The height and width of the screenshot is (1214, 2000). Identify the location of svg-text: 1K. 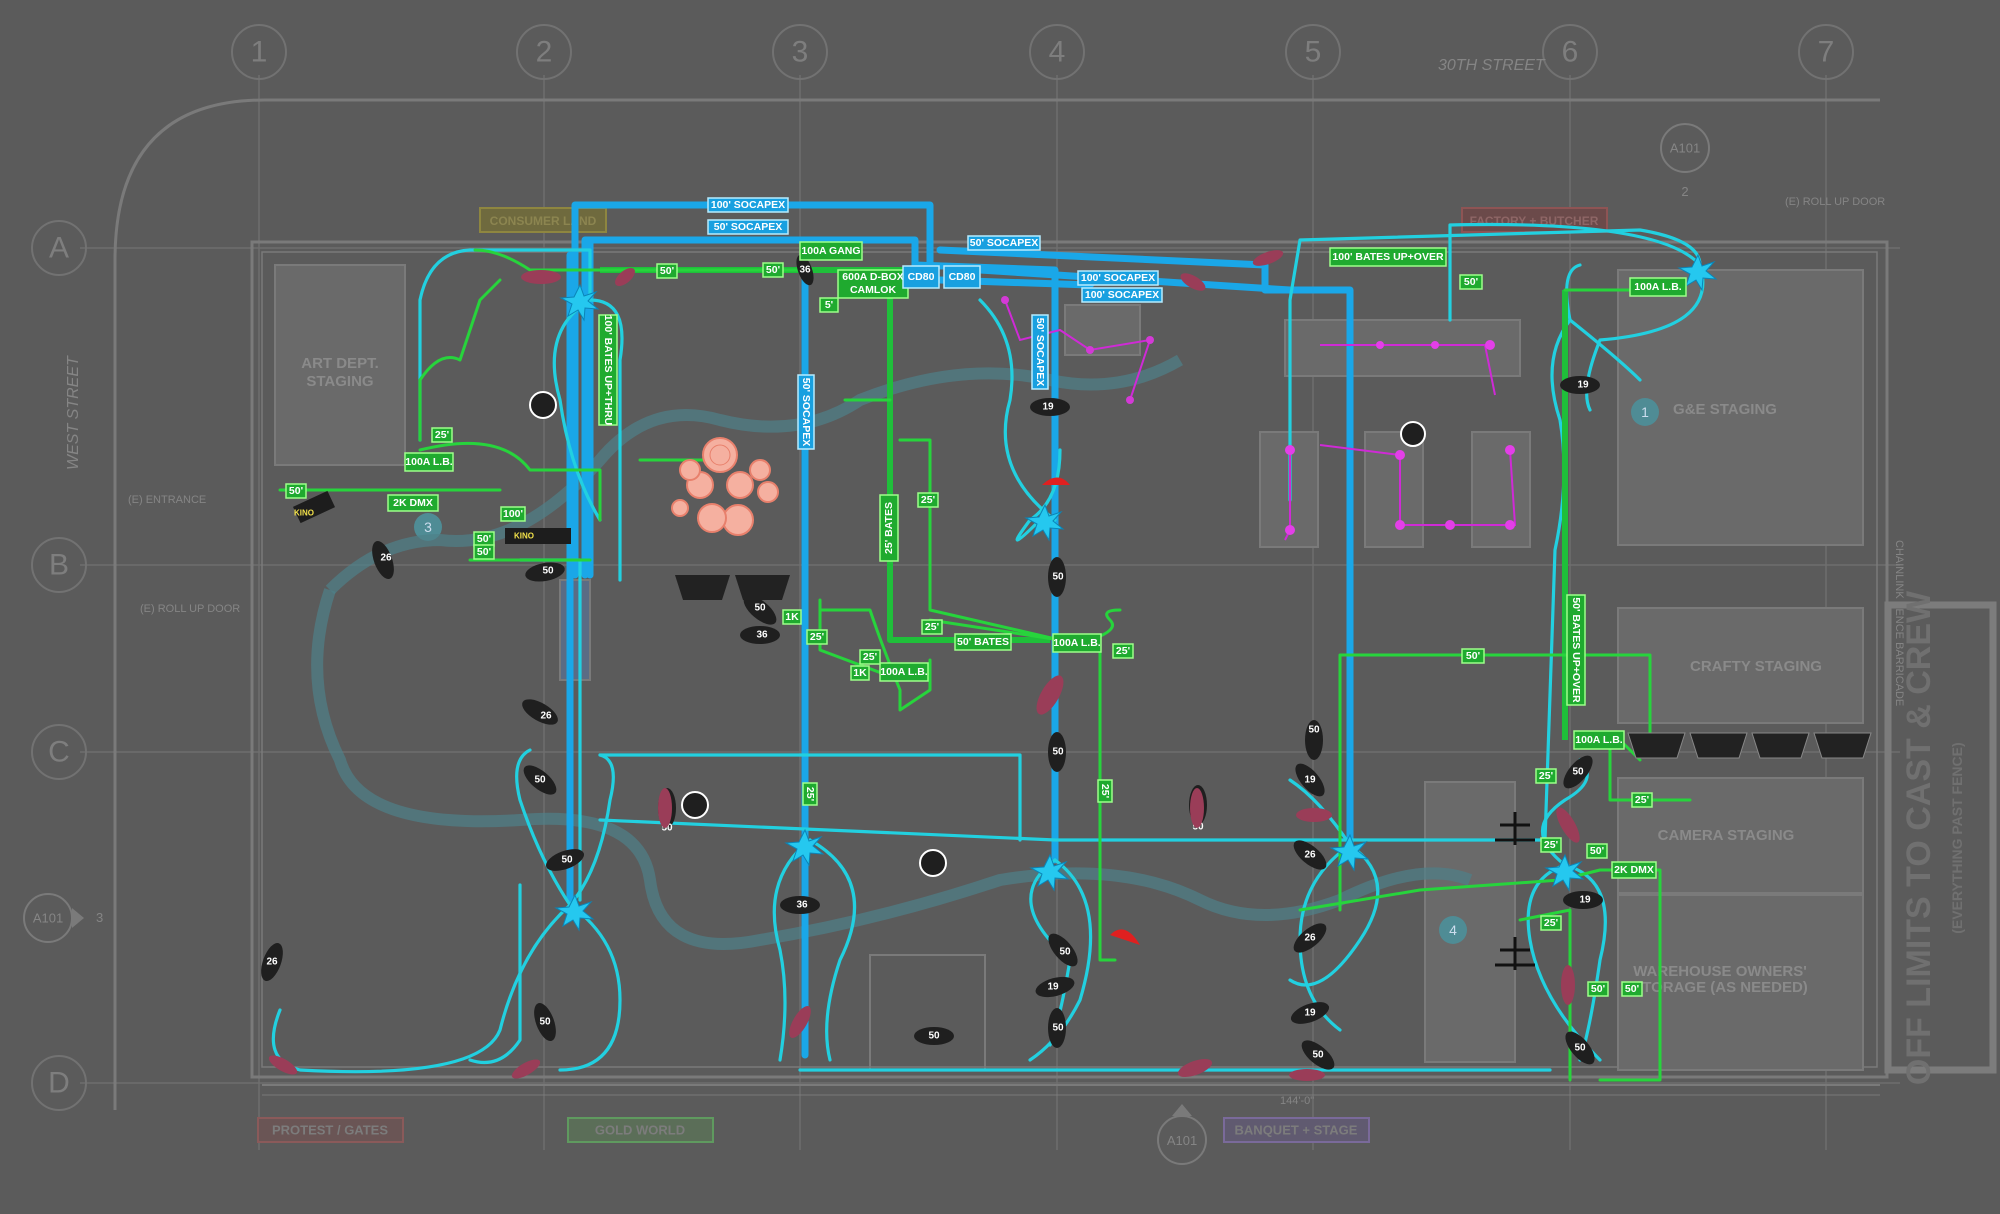
(792, 617).